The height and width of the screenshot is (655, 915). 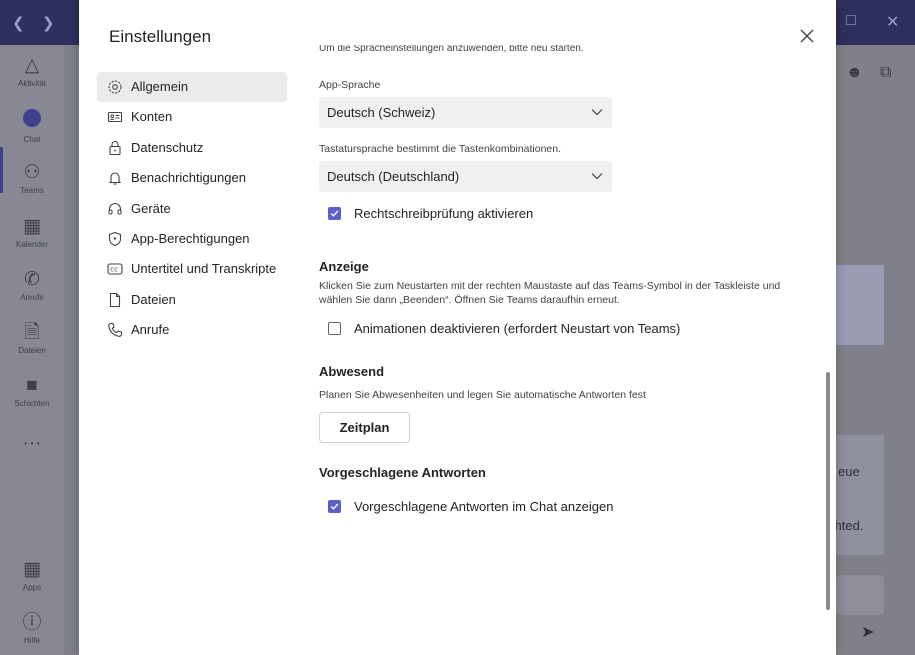 I want to click on nav-label: Datenschutz, so click(x=167, y=147).